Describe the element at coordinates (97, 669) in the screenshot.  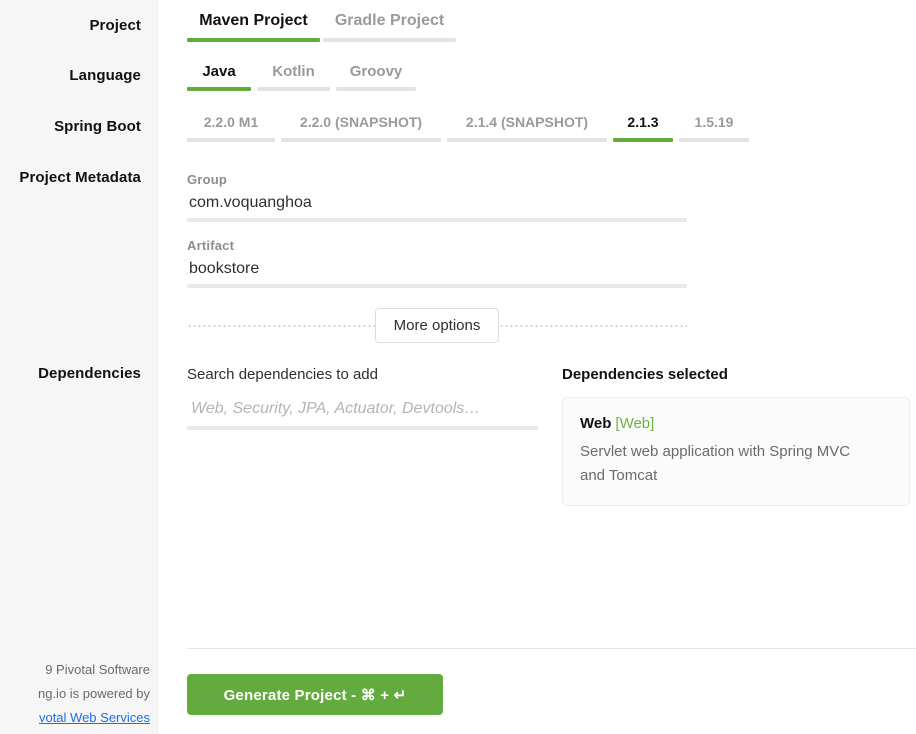
I see `footer-copyright-line: 9 Pivotal Software` at that location.